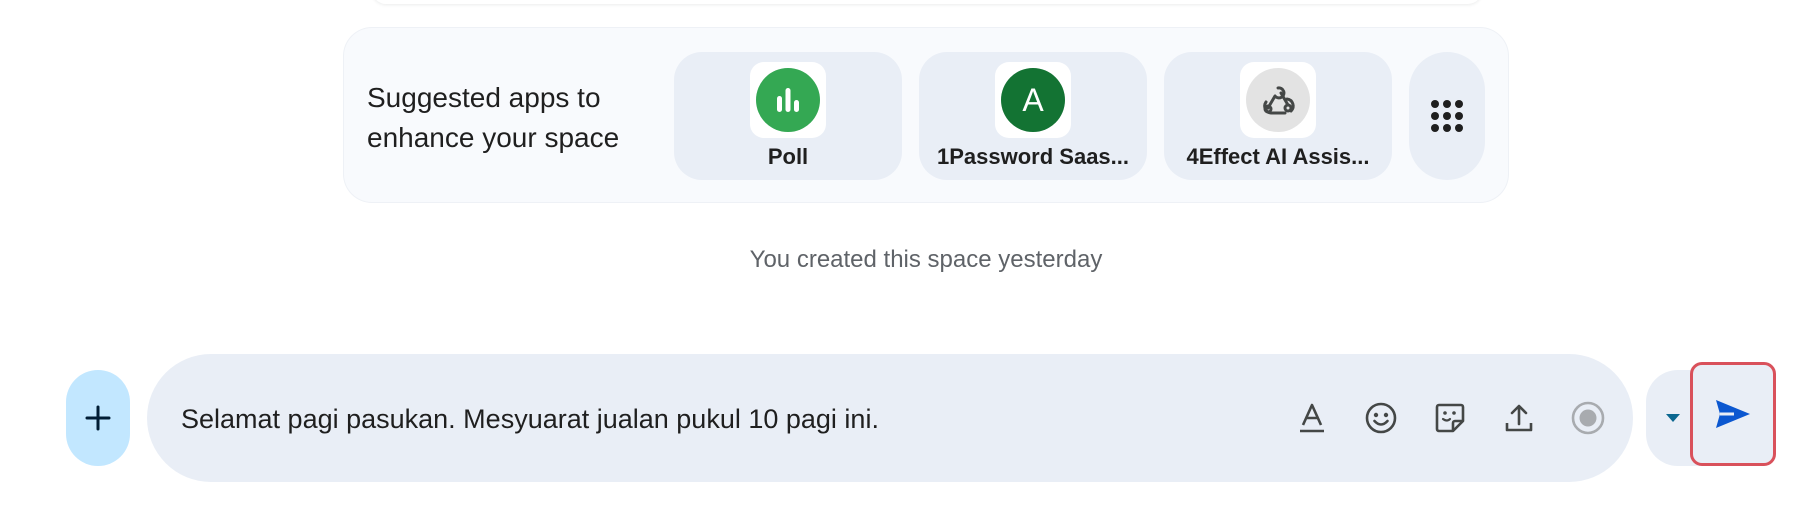  I want to click on plus-icon, so click(98, 418).